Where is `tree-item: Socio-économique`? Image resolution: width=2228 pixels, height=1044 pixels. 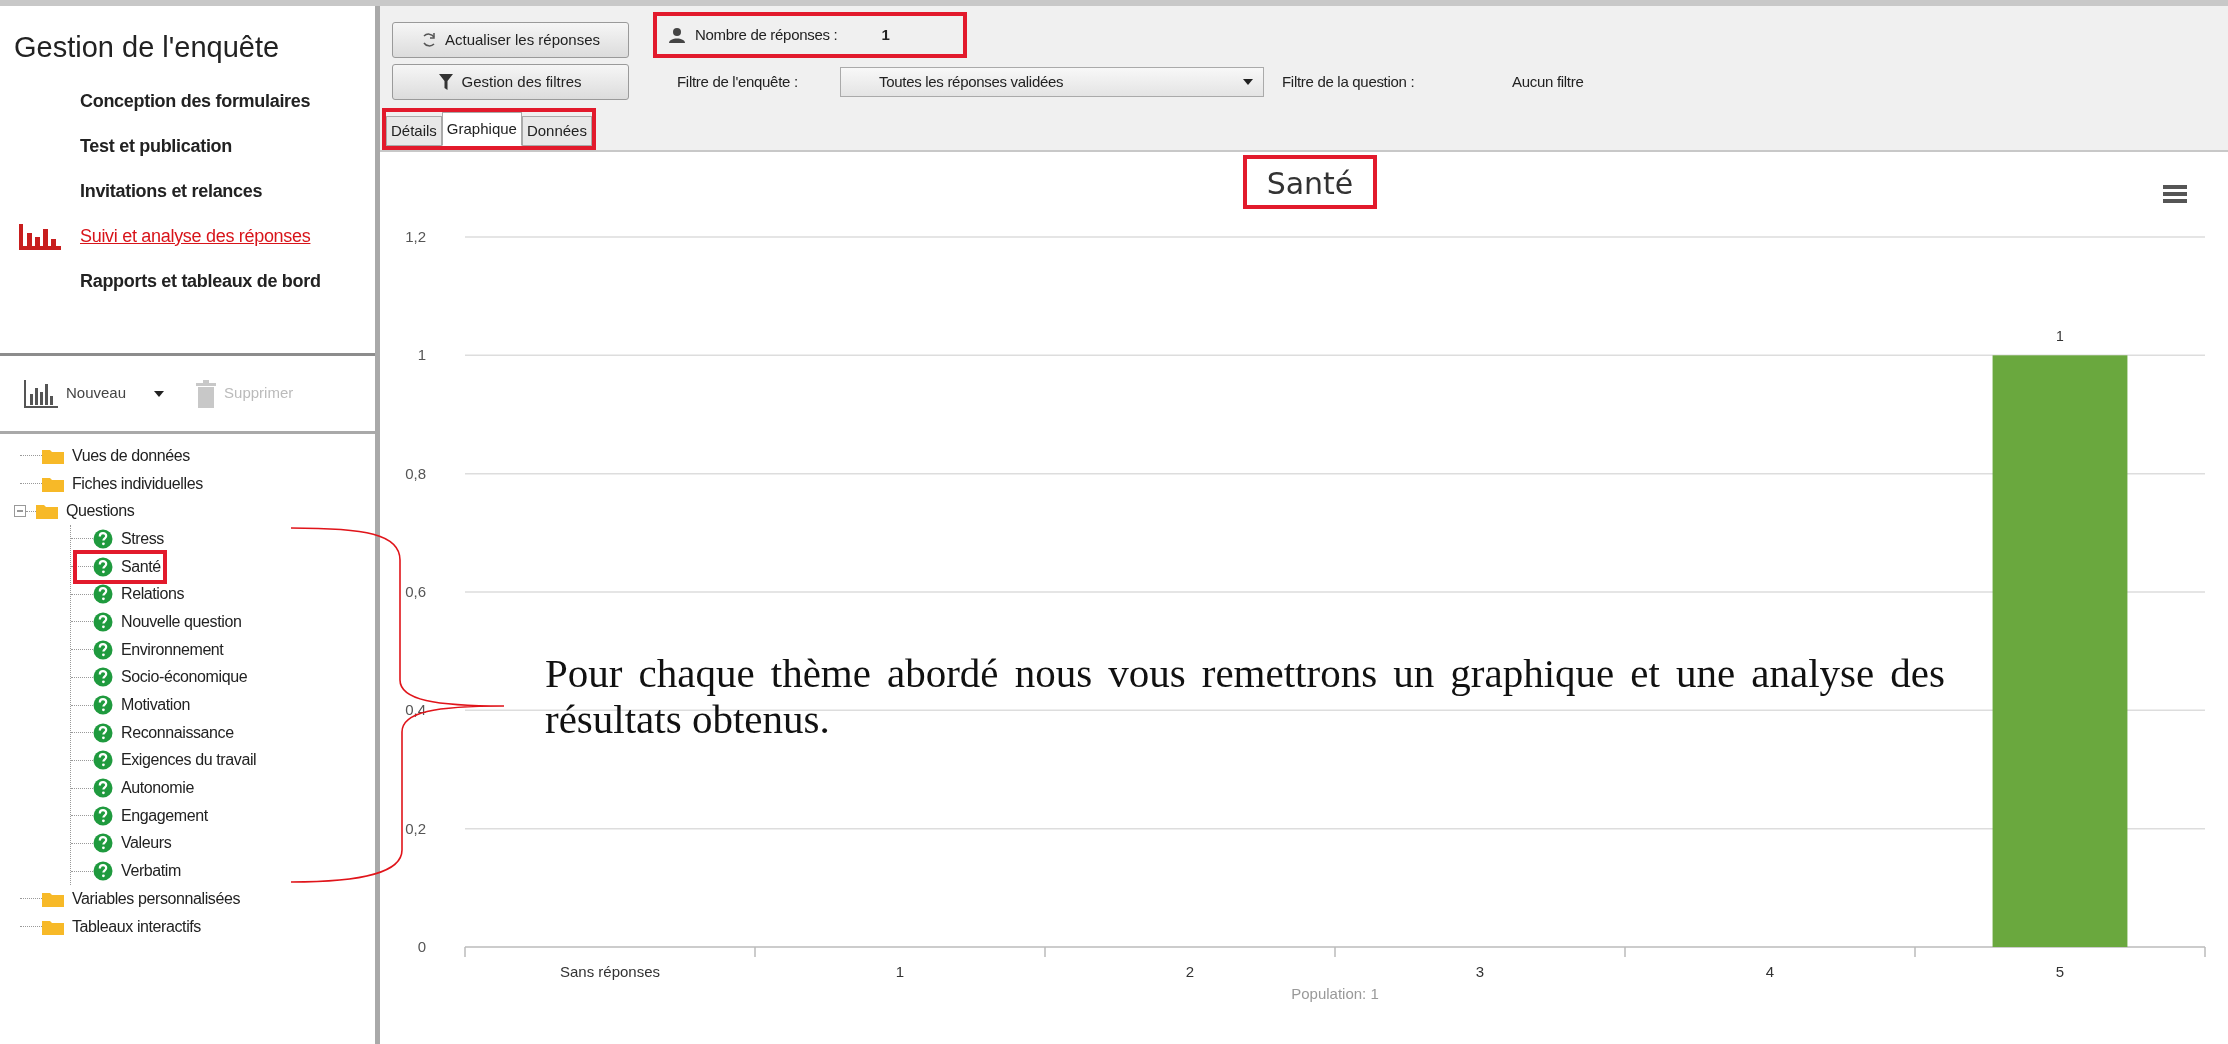 tree-item: Socio-économique is located at coordinates (184, 677).